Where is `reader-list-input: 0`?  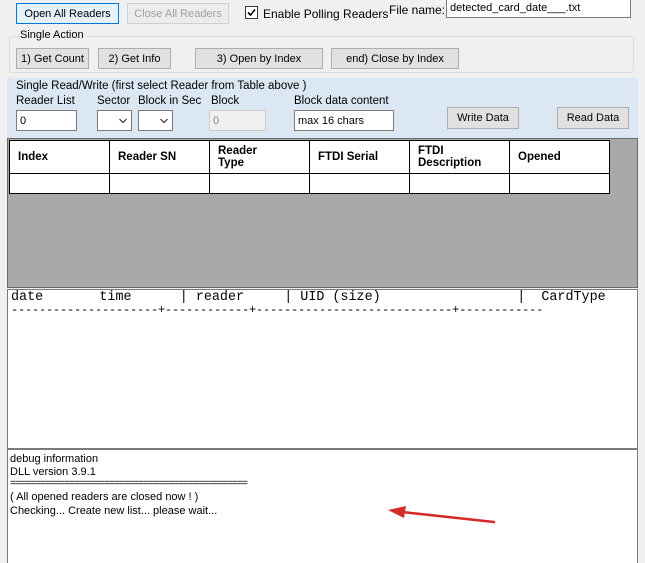
reader-list-input: 0 is located at coordinates (46, 120).